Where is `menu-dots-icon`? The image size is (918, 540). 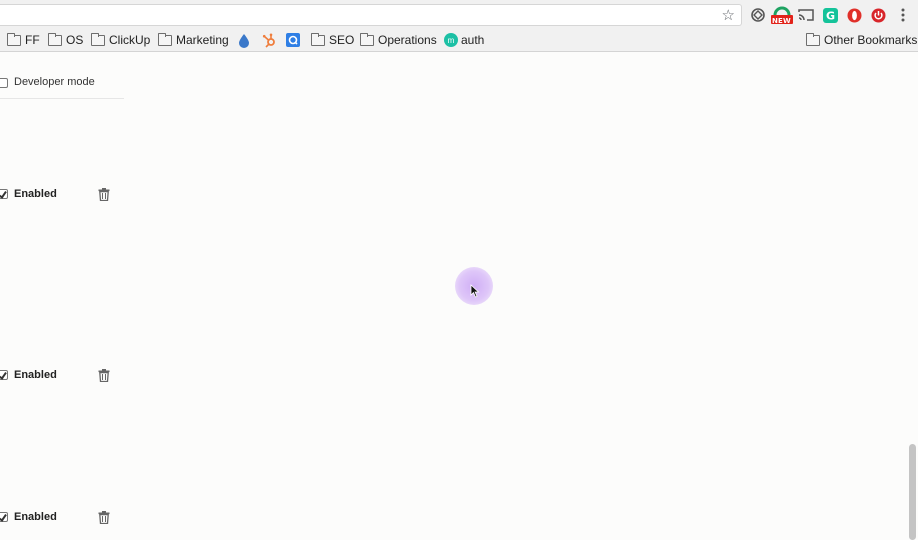
menu-dots-icon is located at coordinates (903, 15).